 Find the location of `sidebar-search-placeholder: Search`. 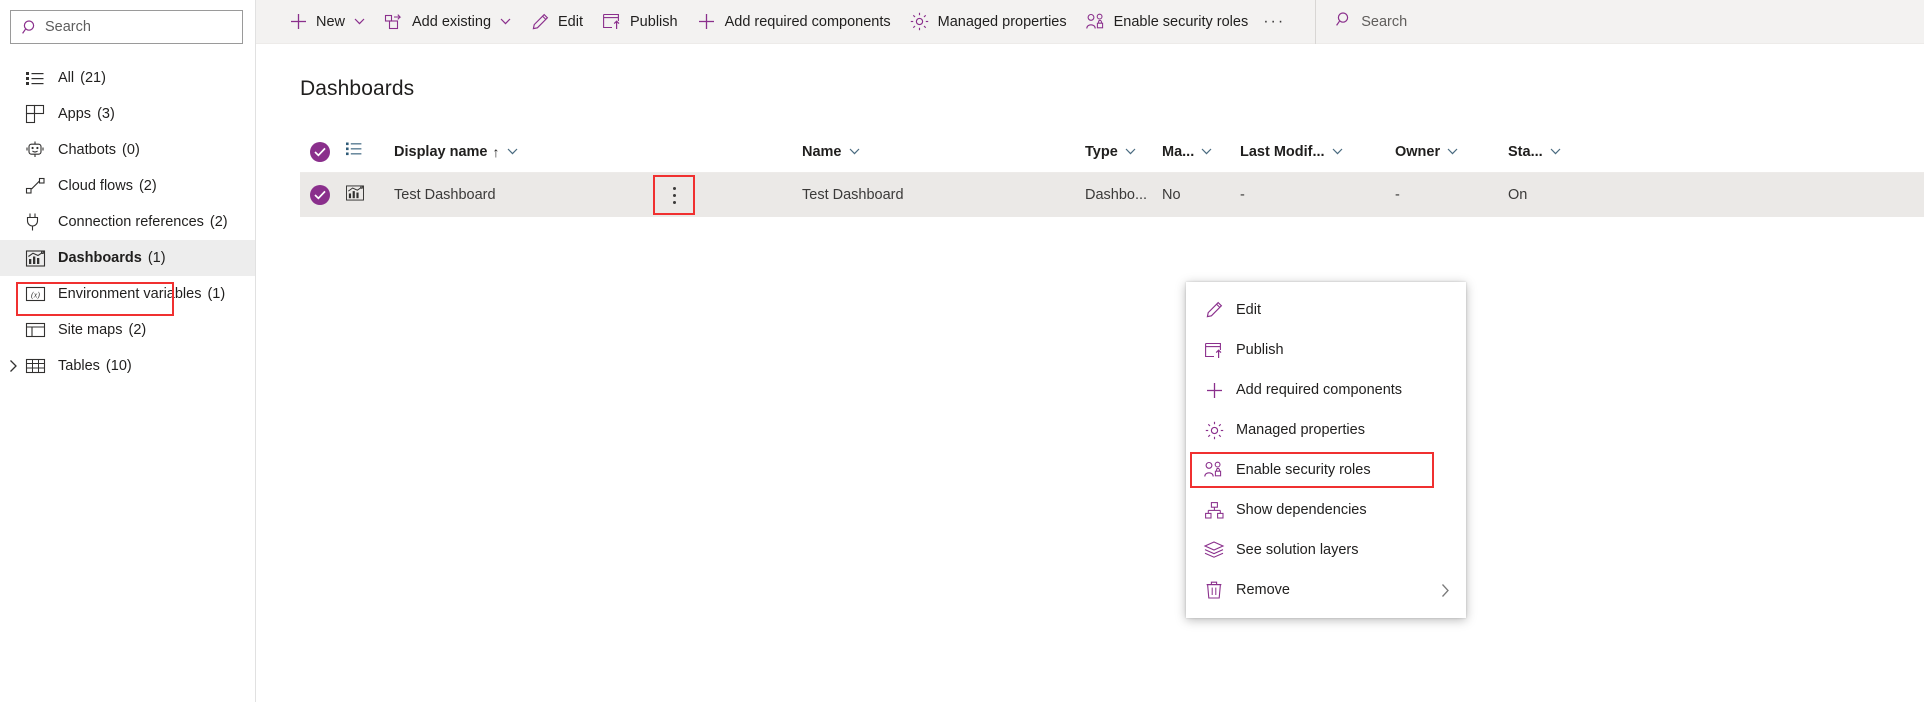

sidebar-search-placeholder: Search is located at coordinates (68, 27).